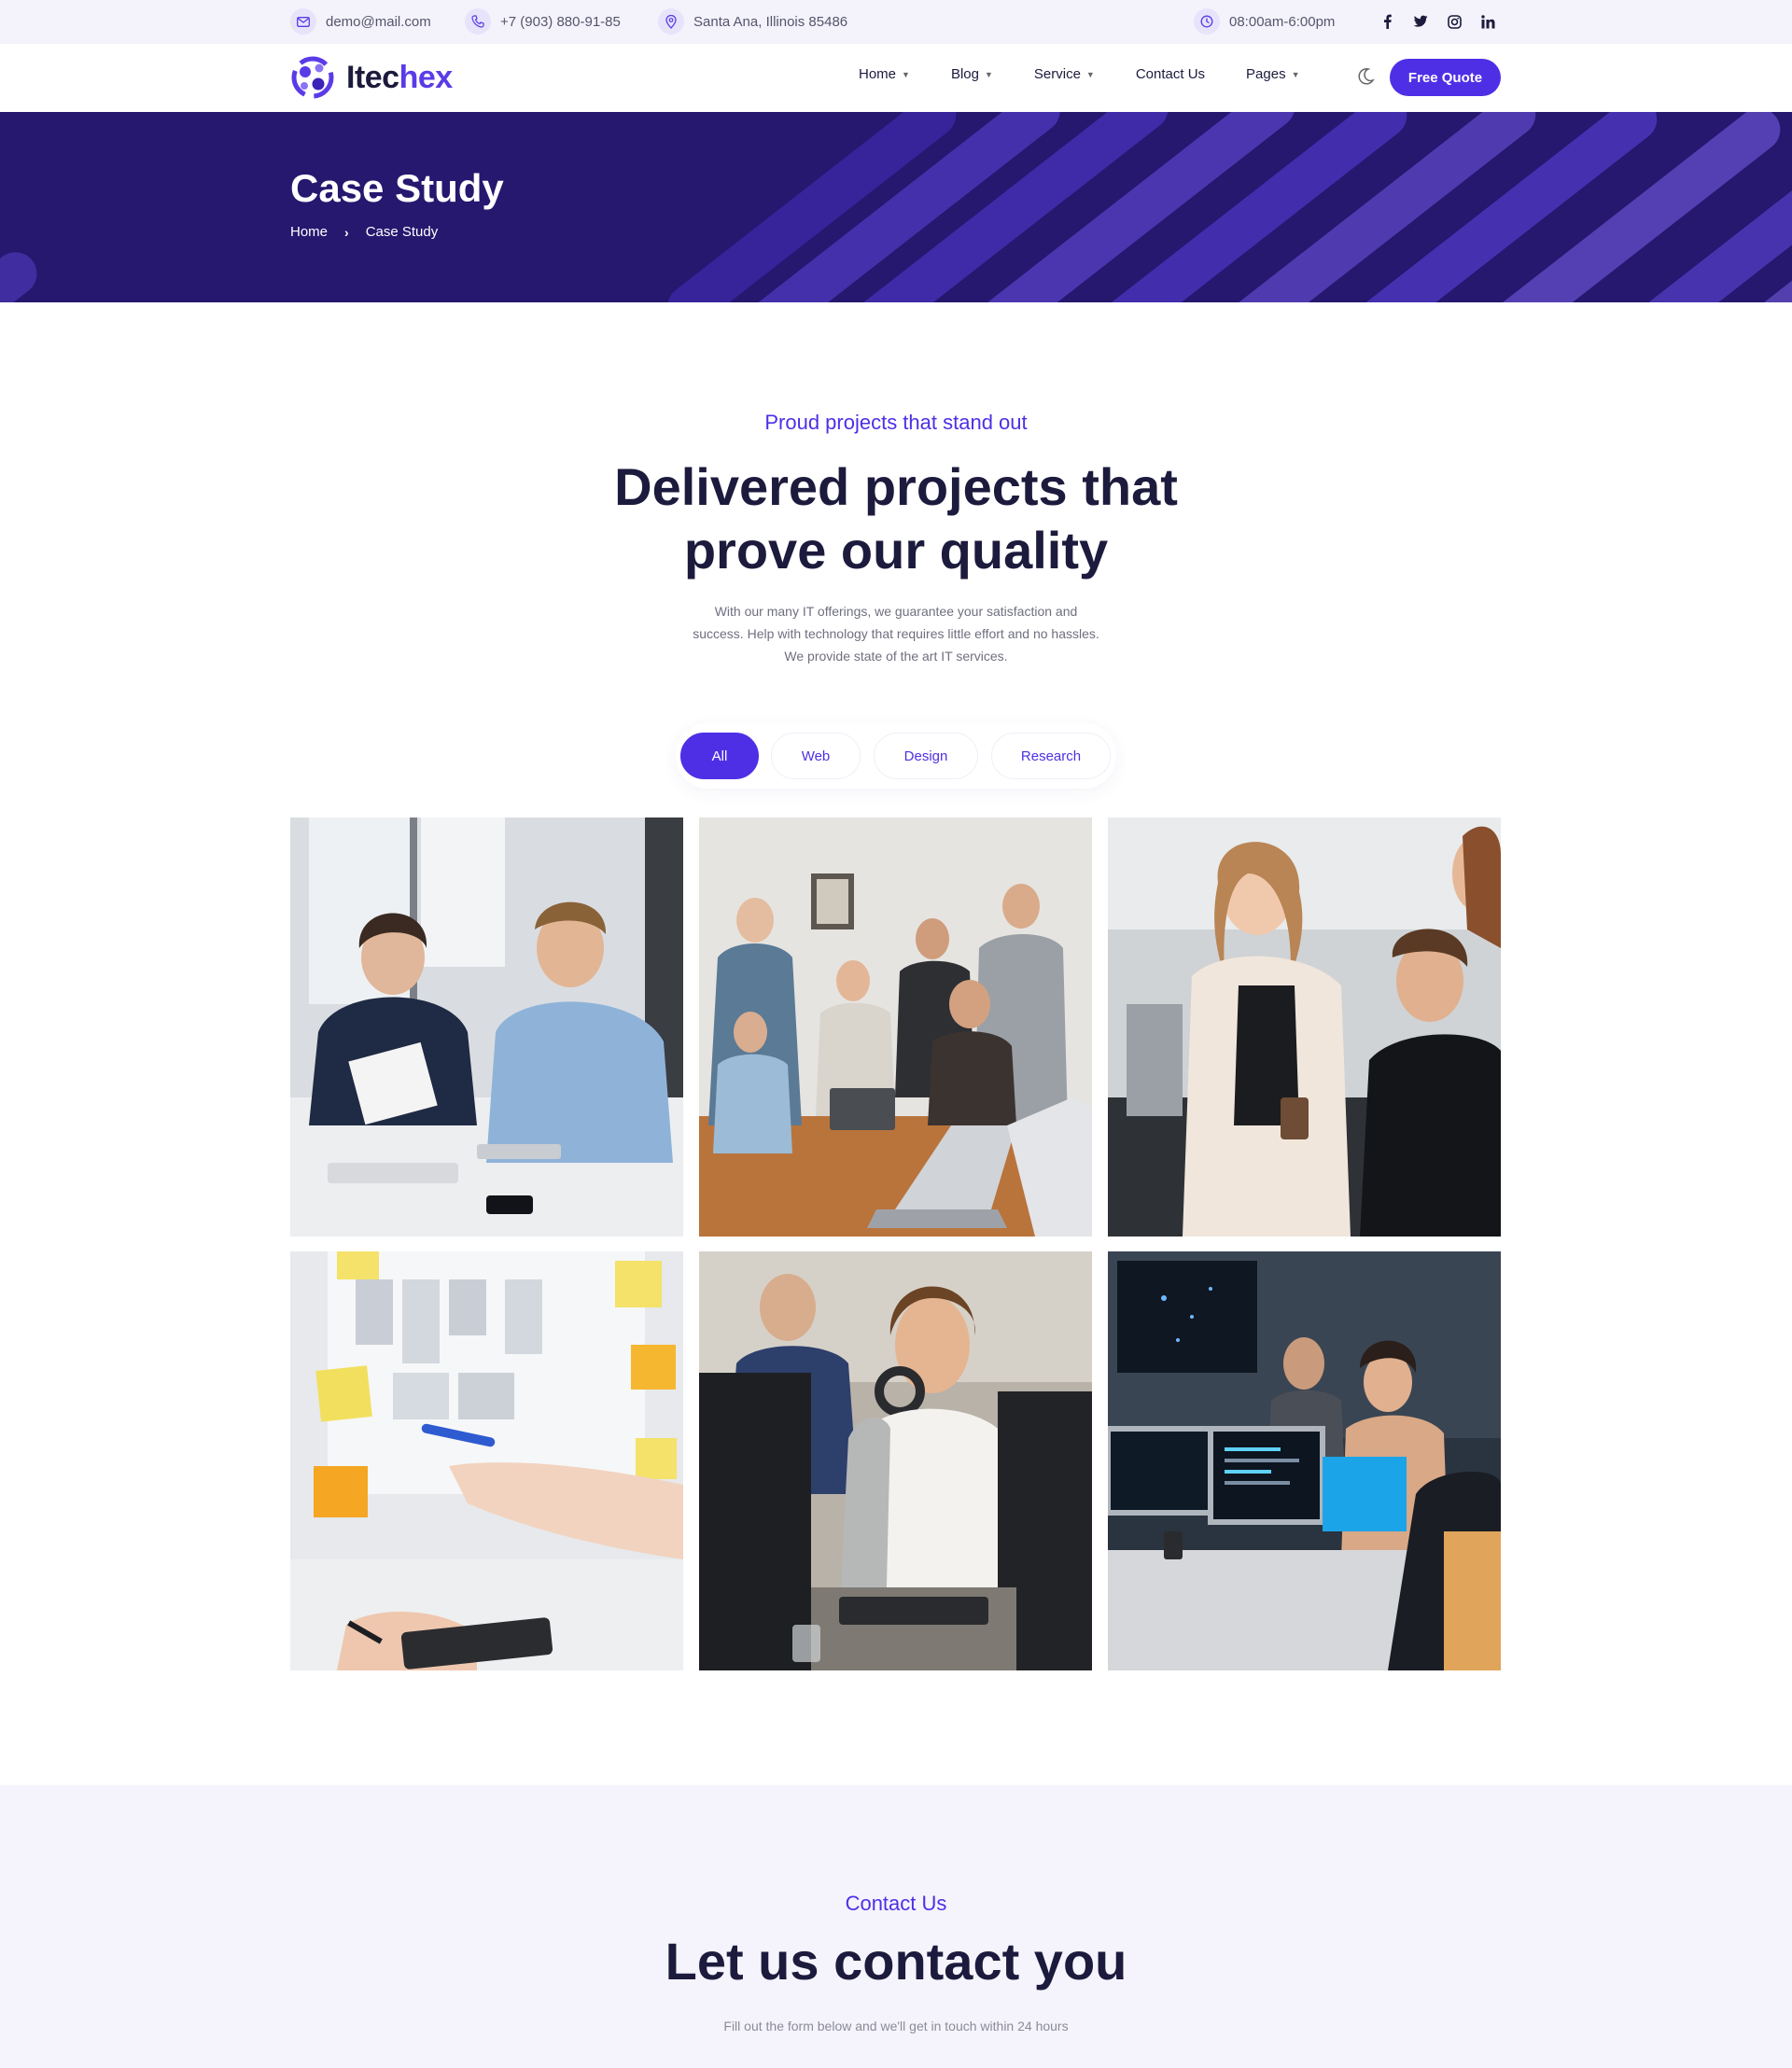 This screenshot has width=1792, height=2068. I want to click on nav-item-service: Service ▼, so click(1064, 74).